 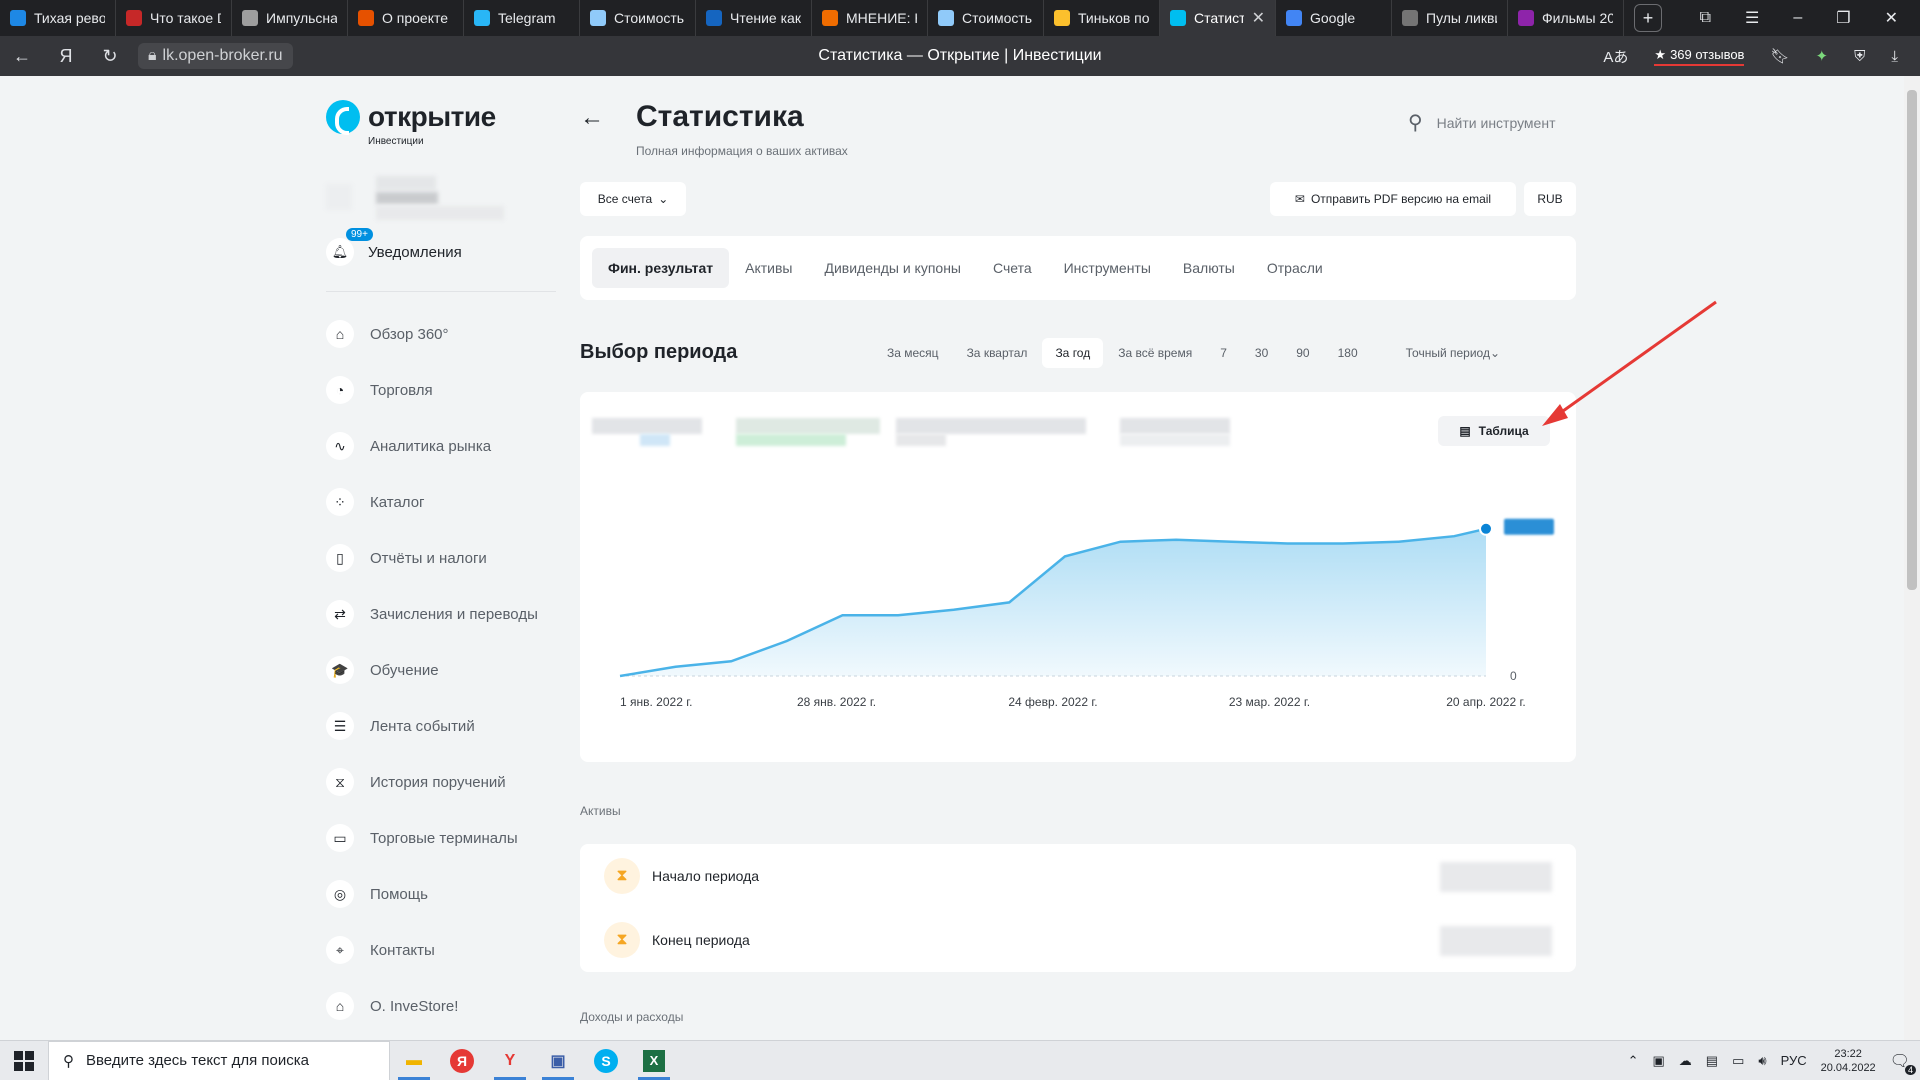 What do you see at coordinates (1903, 1063) in the screenshot?
I see `notification-center-icon: 🗨︎ 4` at bounding box center [1903, 1063].